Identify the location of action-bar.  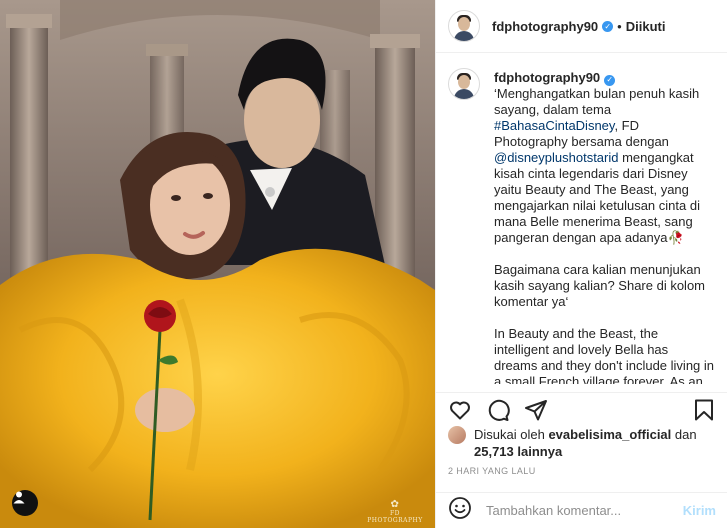
(581, 409).